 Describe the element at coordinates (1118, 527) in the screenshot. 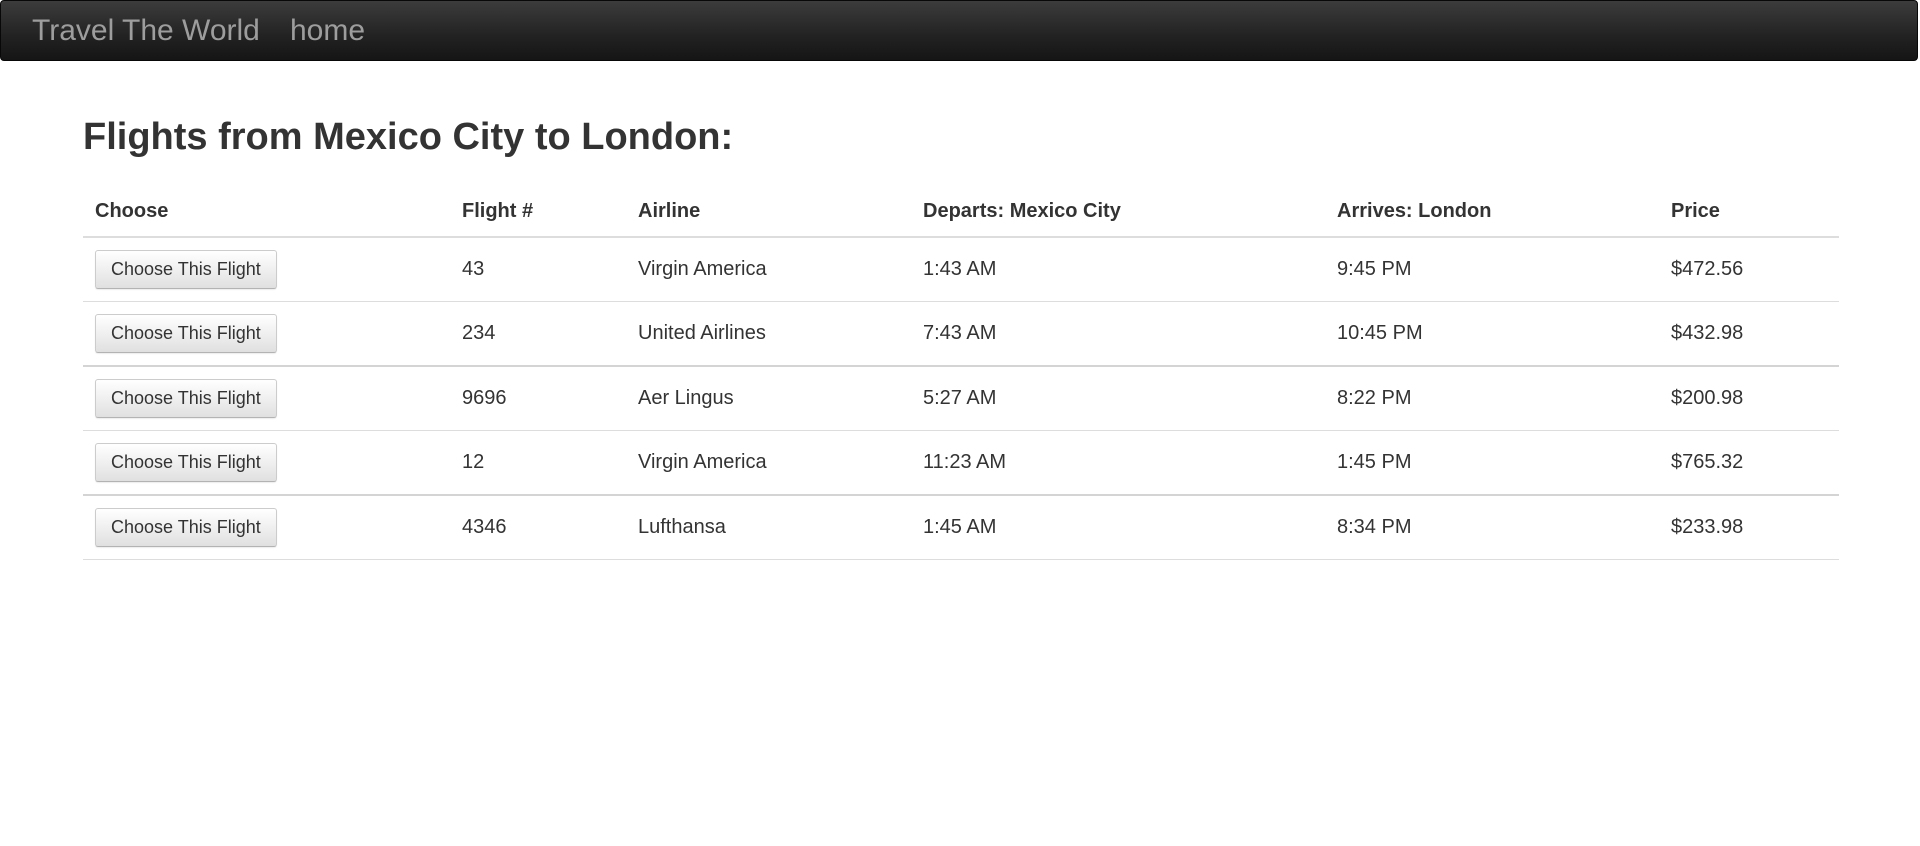

I see `departs-cell: 1:45 AM` at that location.